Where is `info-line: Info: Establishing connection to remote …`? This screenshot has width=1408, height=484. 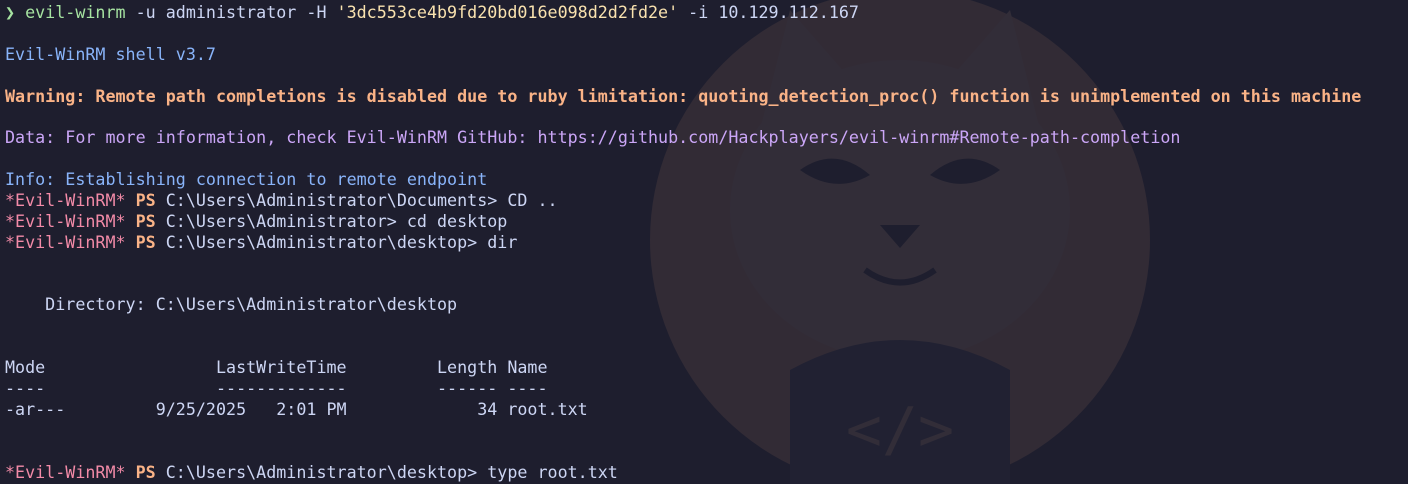
info-line: Info: Establishing connection to remote … is located at coordinates (246, 179).